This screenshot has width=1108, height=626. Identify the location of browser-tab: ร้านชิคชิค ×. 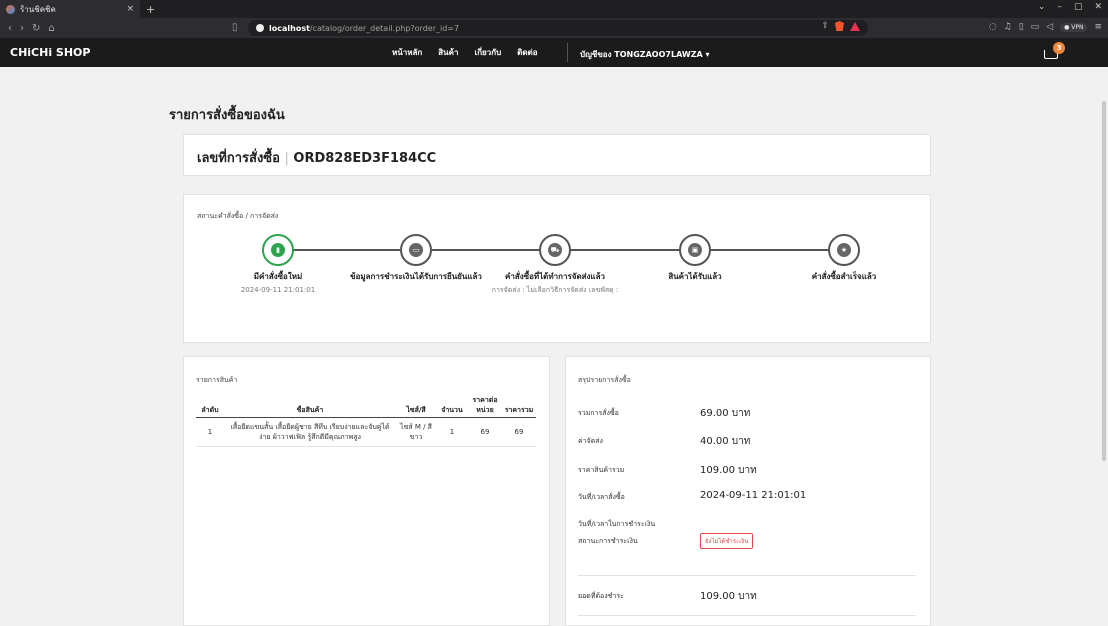
(70, 9).